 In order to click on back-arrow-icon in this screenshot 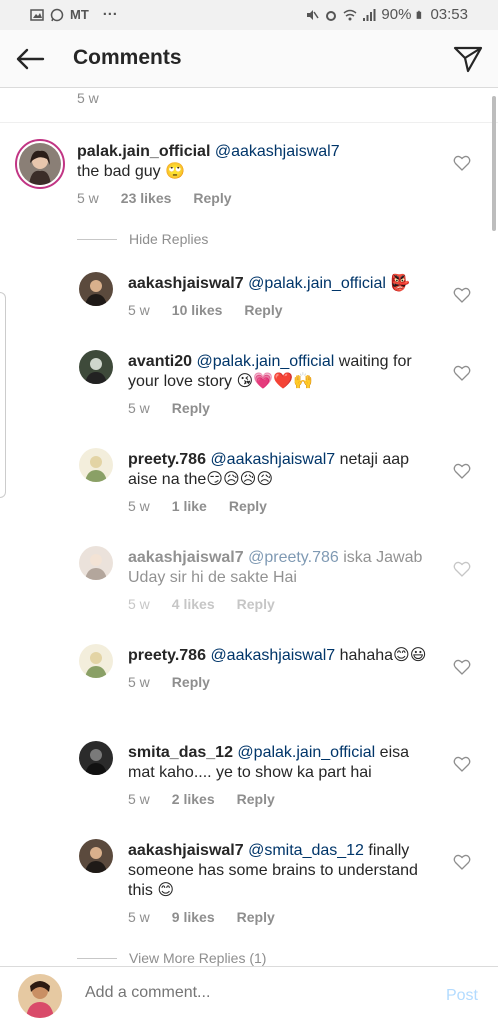, I will do `click(30, 59)`.